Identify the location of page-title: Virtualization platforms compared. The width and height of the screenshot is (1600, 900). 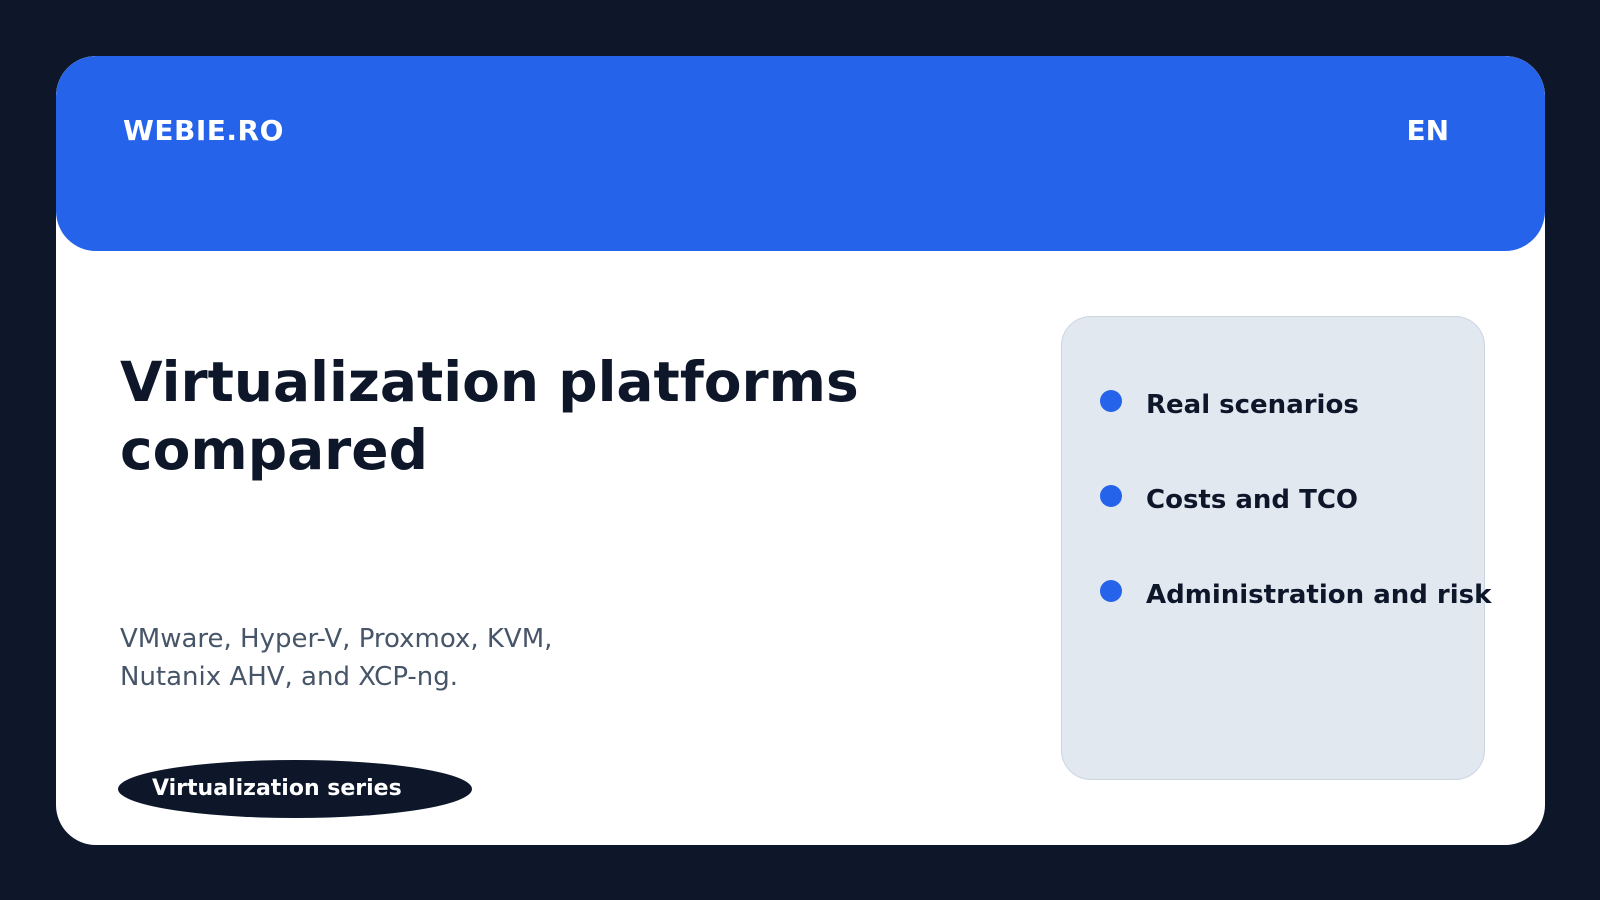
(489, 416).